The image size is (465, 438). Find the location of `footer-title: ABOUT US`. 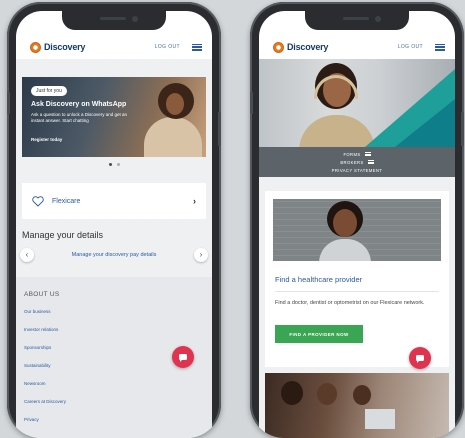

footer-title: ABOUT US is located at coordinates (42, 294).